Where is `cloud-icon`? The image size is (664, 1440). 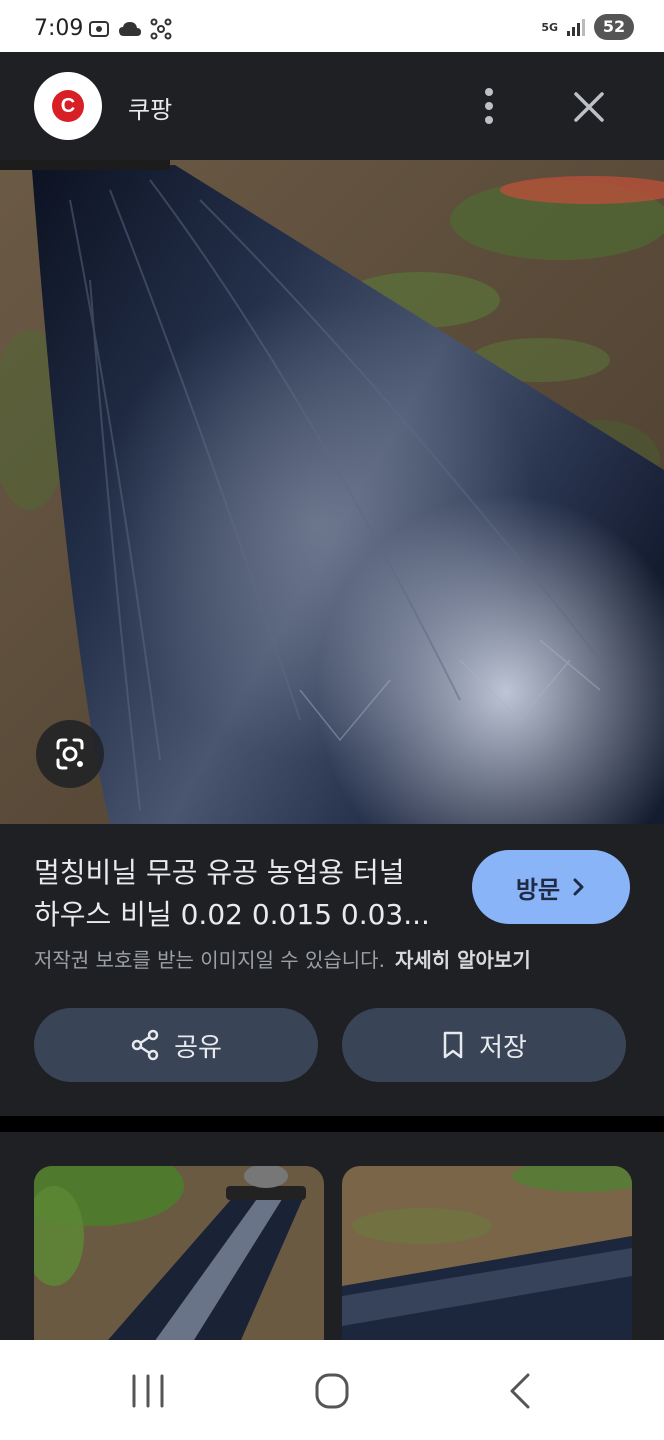
cloud-icon is located at coordinates (130, 29).